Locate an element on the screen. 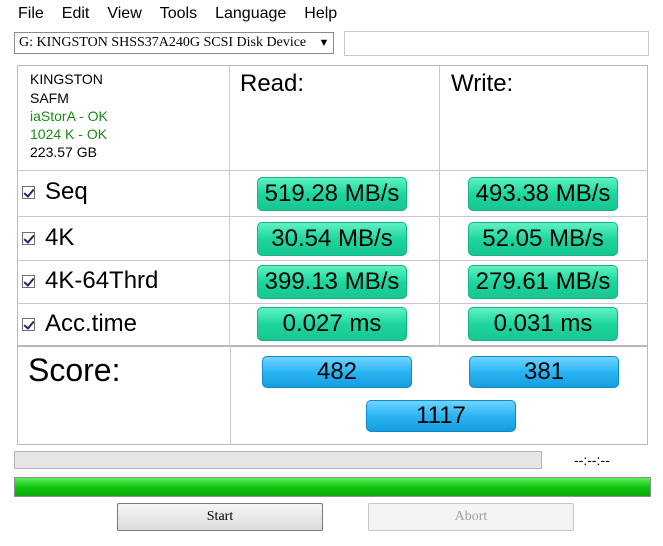 This screenshot has width=663, height=546. 4k-checkbox is located at coordinates (28, 238).